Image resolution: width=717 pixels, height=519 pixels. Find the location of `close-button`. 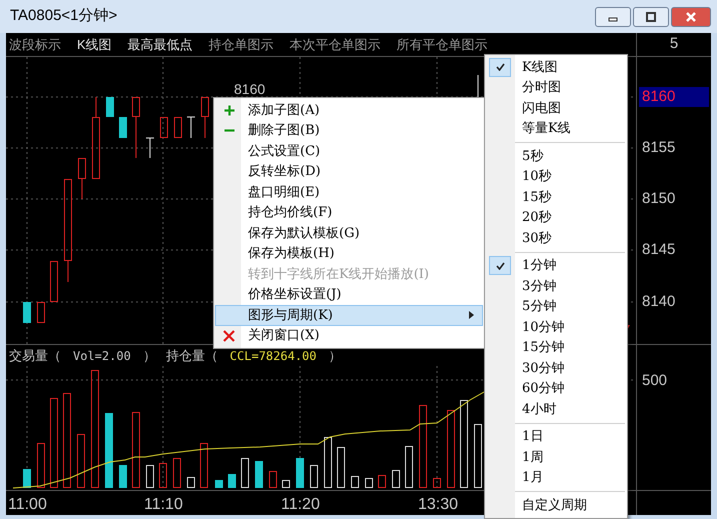

close-button is located at coordinates (691, 16).